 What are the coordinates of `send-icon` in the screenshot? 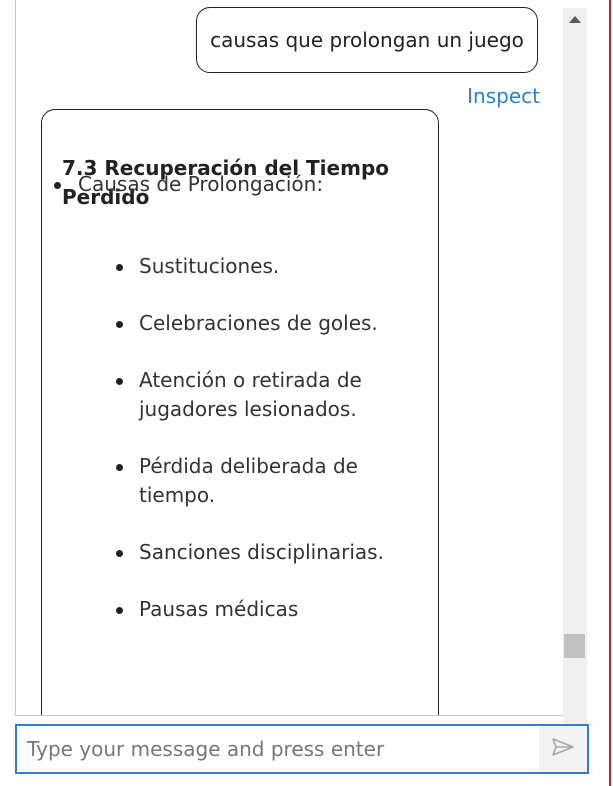 It's located at (563, 749).